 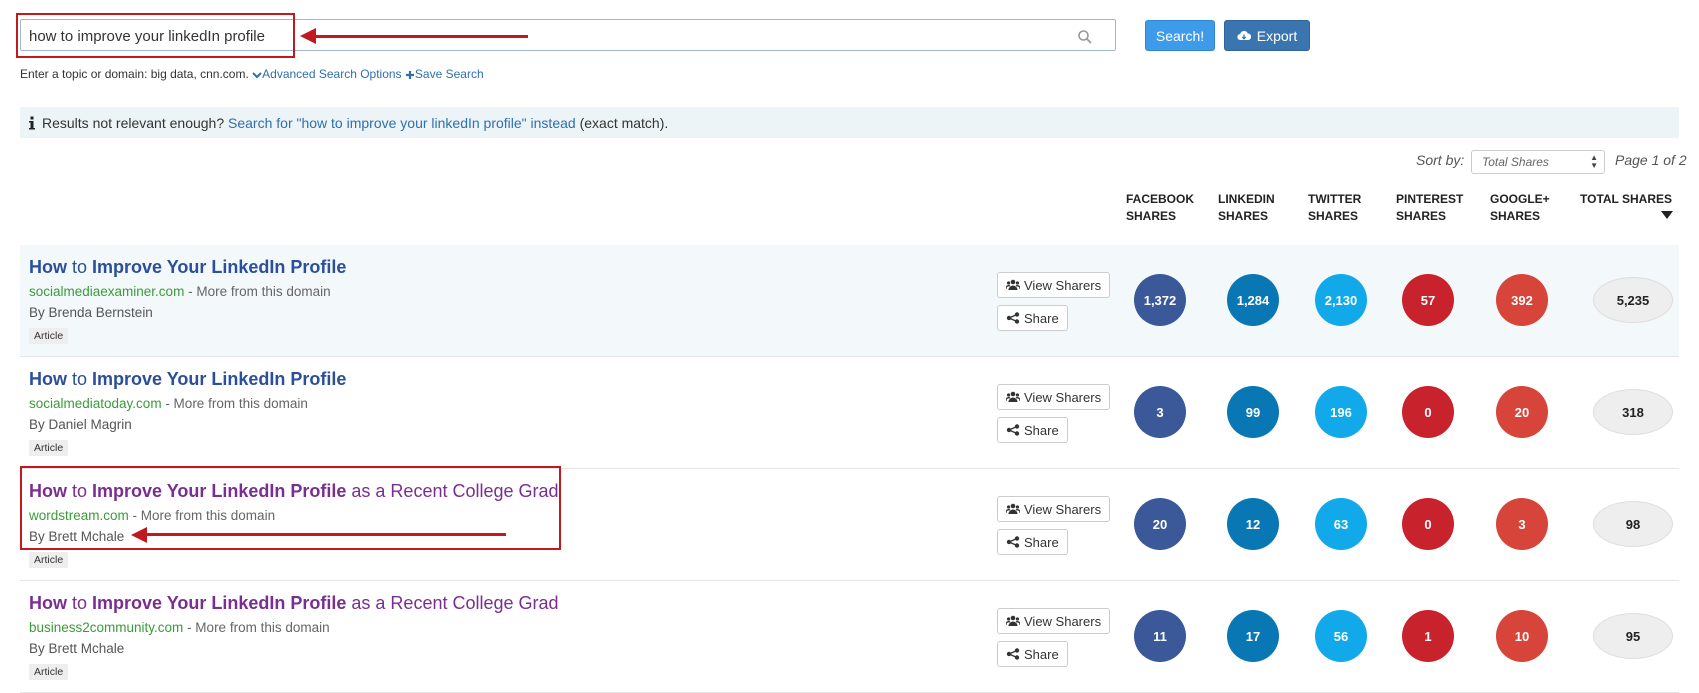 I want to click on info-suffix: (exact match)., so click(x=624, y=122).